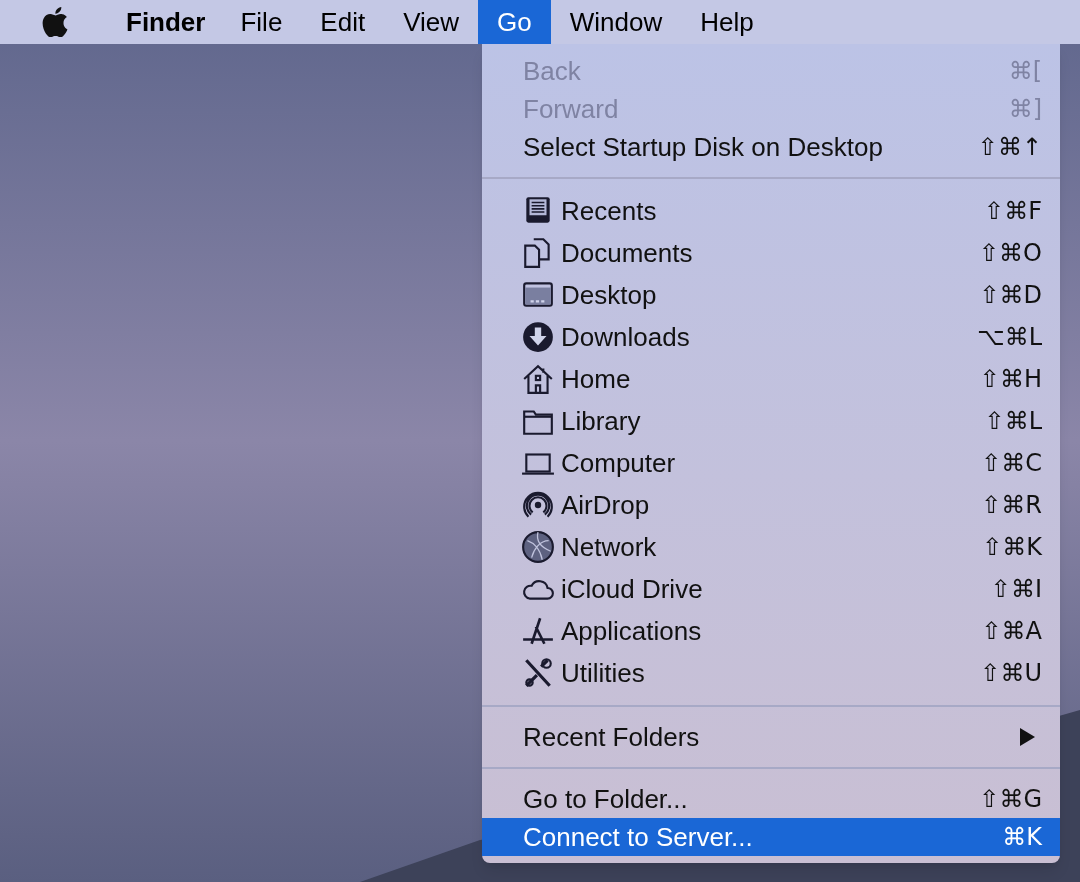  I want to click on globe-icon, so click(538, 547).